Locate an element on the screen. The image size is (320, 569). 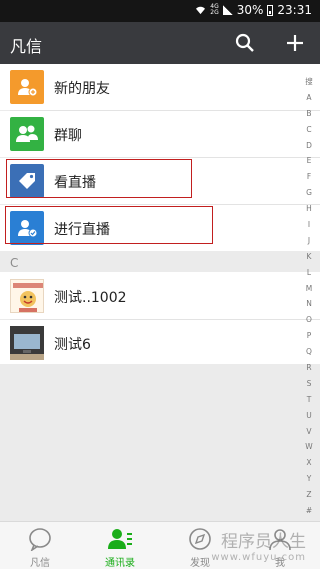
battery-icon is located at coordinates (270, 10).